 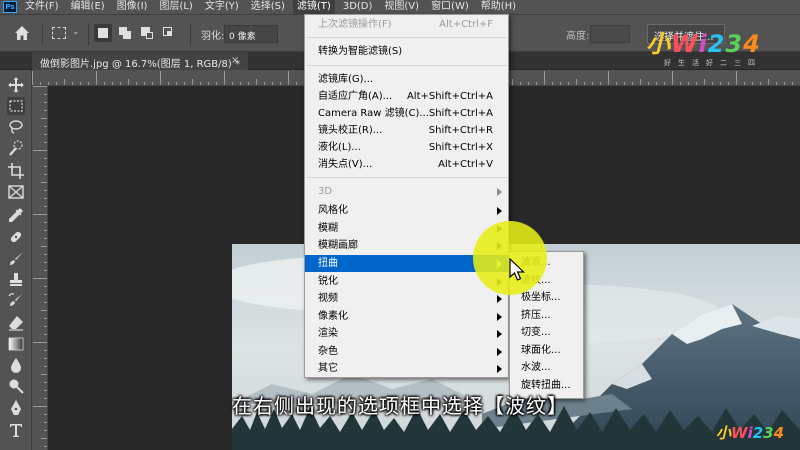 I want to click on filter-pixelate-item: 像素化, so click(x=406, y=316).